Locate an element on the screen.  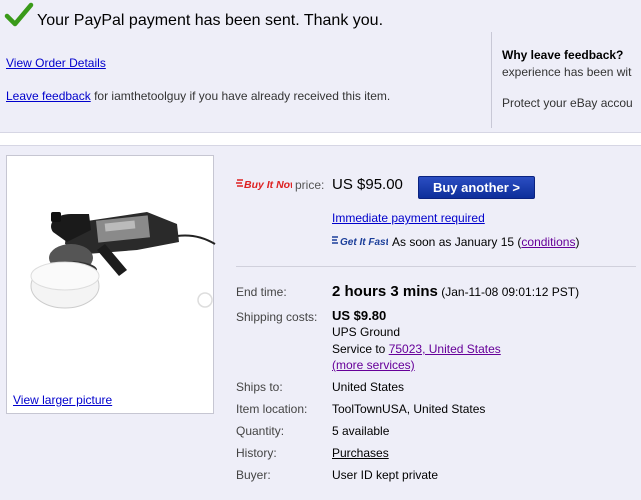
delivery-estimate-close: ) is located at coordinates (577, 242).